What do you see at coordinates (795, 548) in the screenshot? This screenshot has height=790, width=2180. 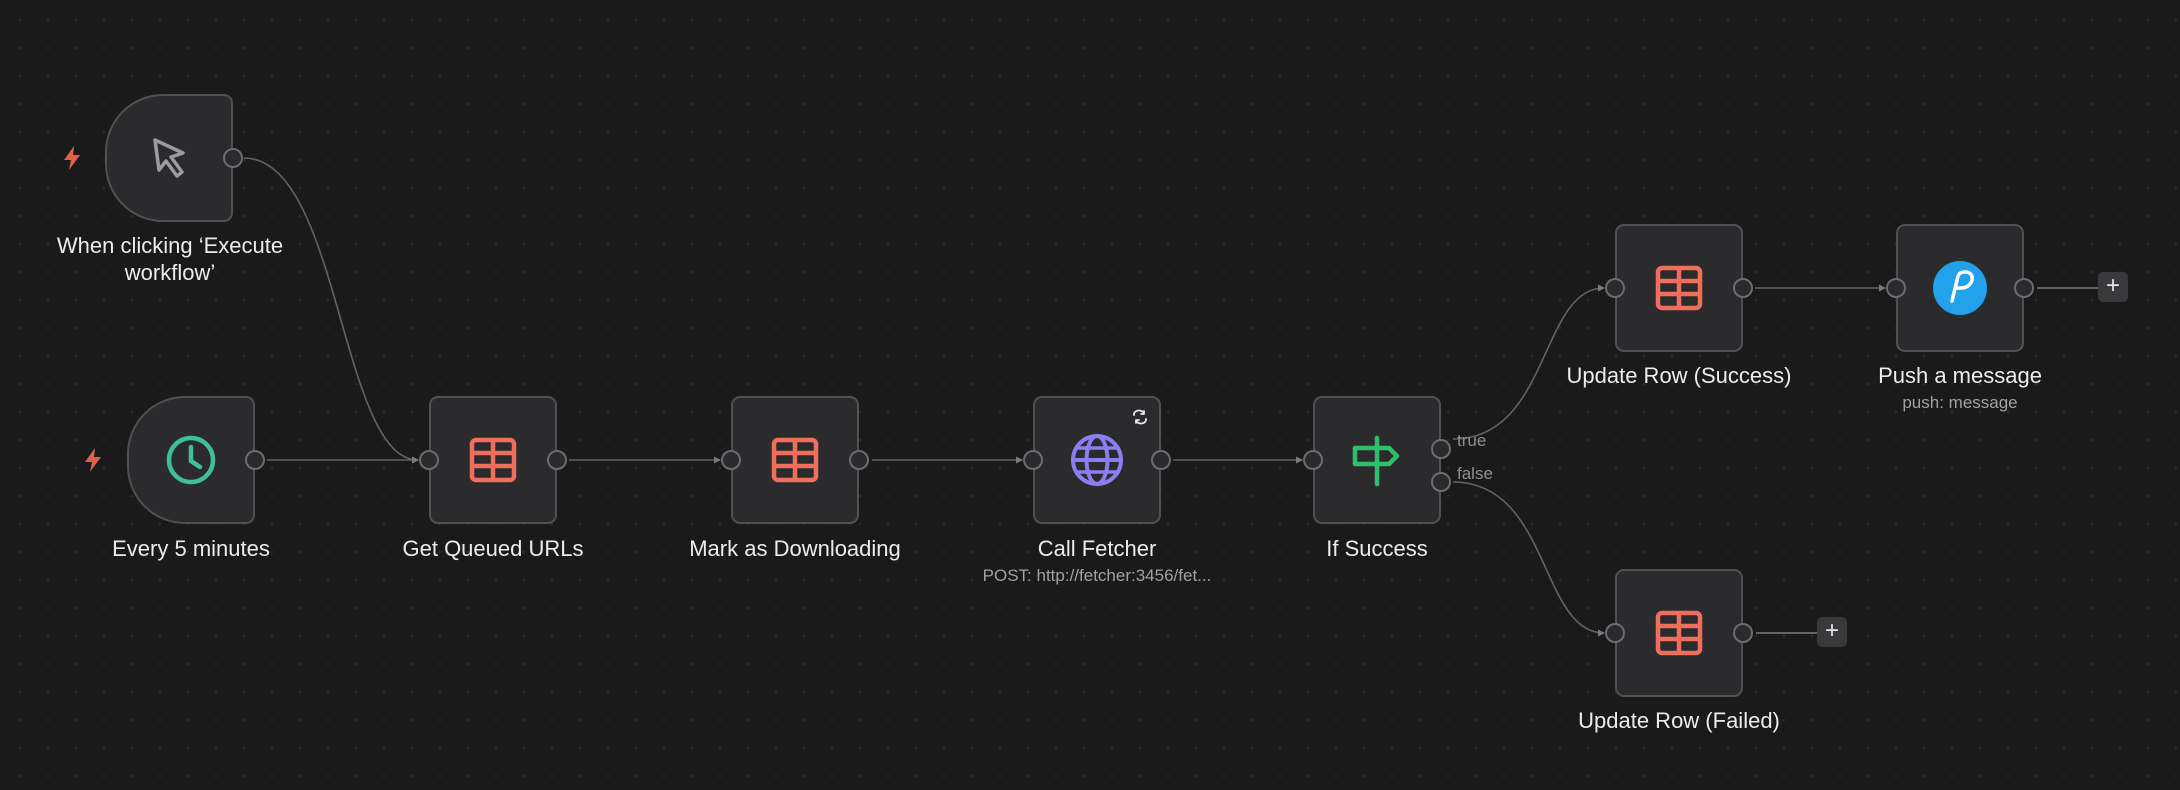 I see `node-label-mark-as-downloading: Mark as Downloading` at bounding box center [795, 548].